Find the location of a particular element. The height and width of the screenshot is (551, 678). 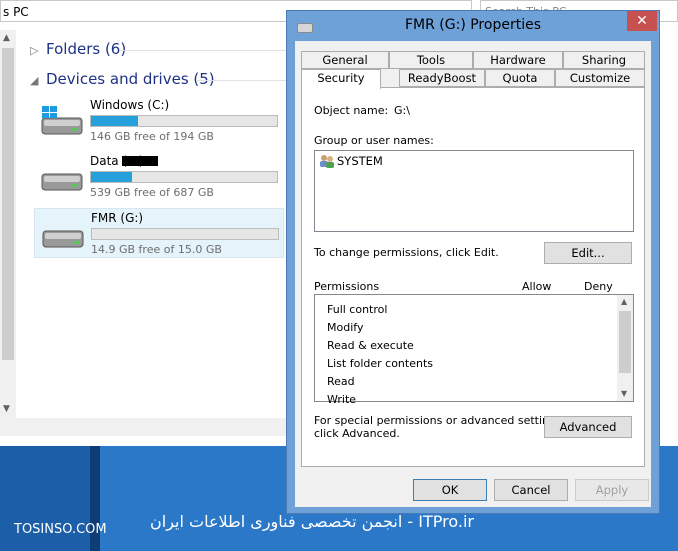

deny-column-header: Deny is located at coordinates (598, 286).